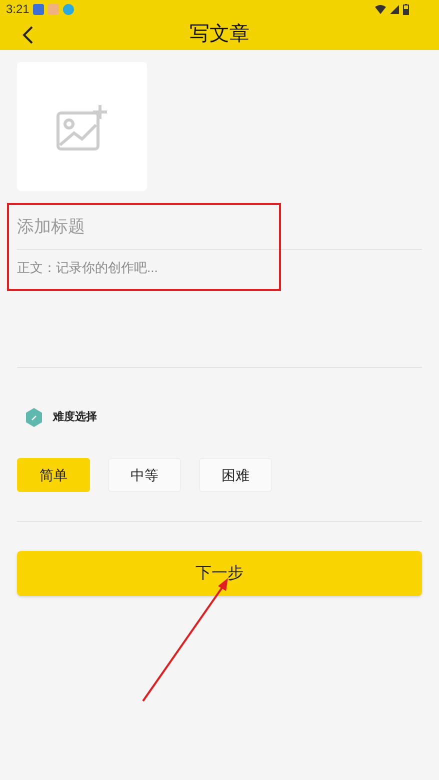 This screenshot has width=439, height=780. What do you see at coordinates (34, 417) in the screenshot?
I see `hexagon-icon` at bounding box center [34, 417].